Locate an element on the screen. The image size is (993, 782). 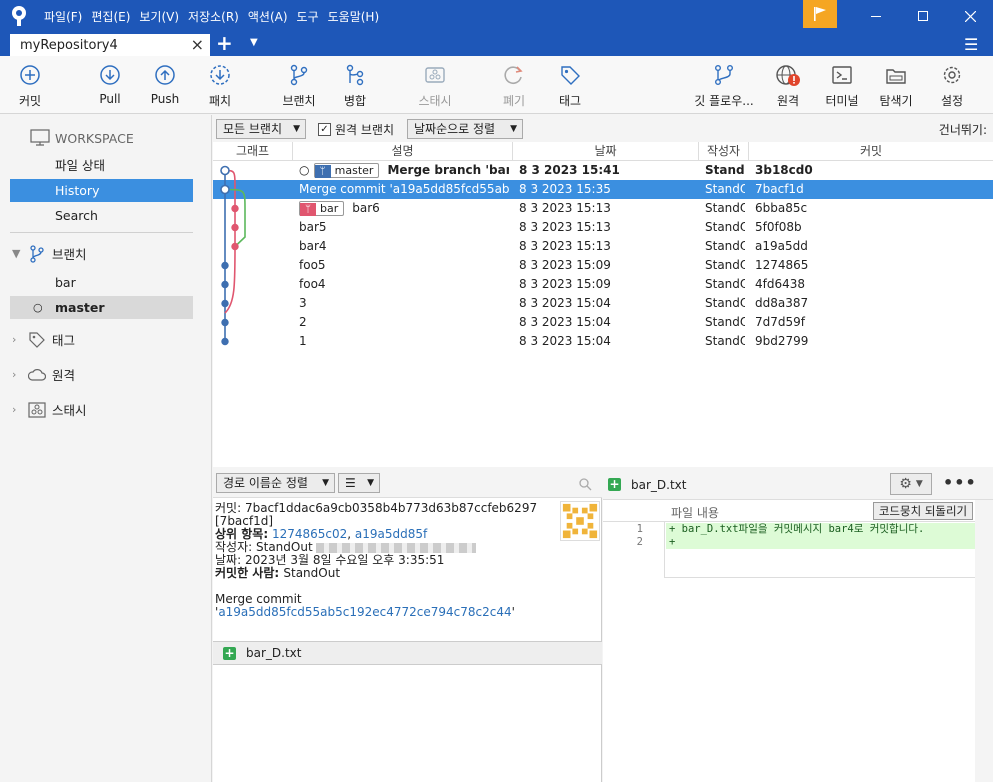
table-row: 3 8 3 2023 15:04 StandOut dd8a387 is located at coordinates (603, 303).